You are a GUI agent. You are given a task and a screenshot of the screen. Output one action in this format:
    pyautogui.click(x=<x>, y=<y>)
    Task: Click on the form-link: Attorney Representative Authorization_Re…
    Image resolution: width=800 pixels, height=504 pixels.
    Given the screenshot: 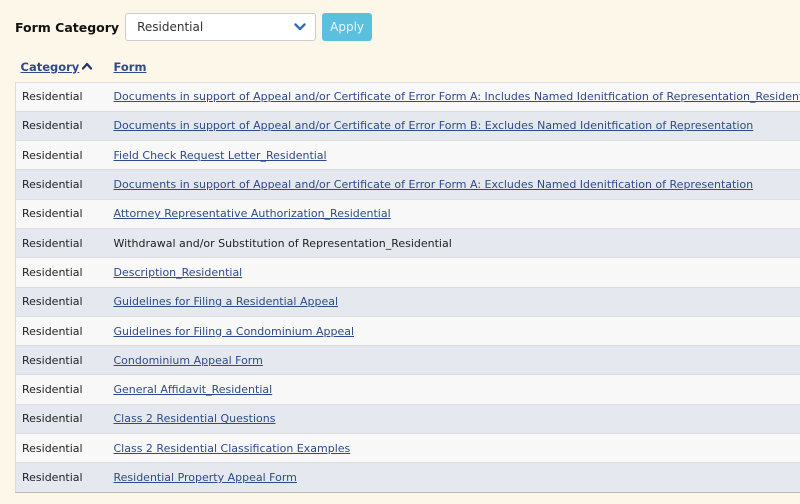 What is the action you would take?
    pyautogui.click(x=252, y=213)
    